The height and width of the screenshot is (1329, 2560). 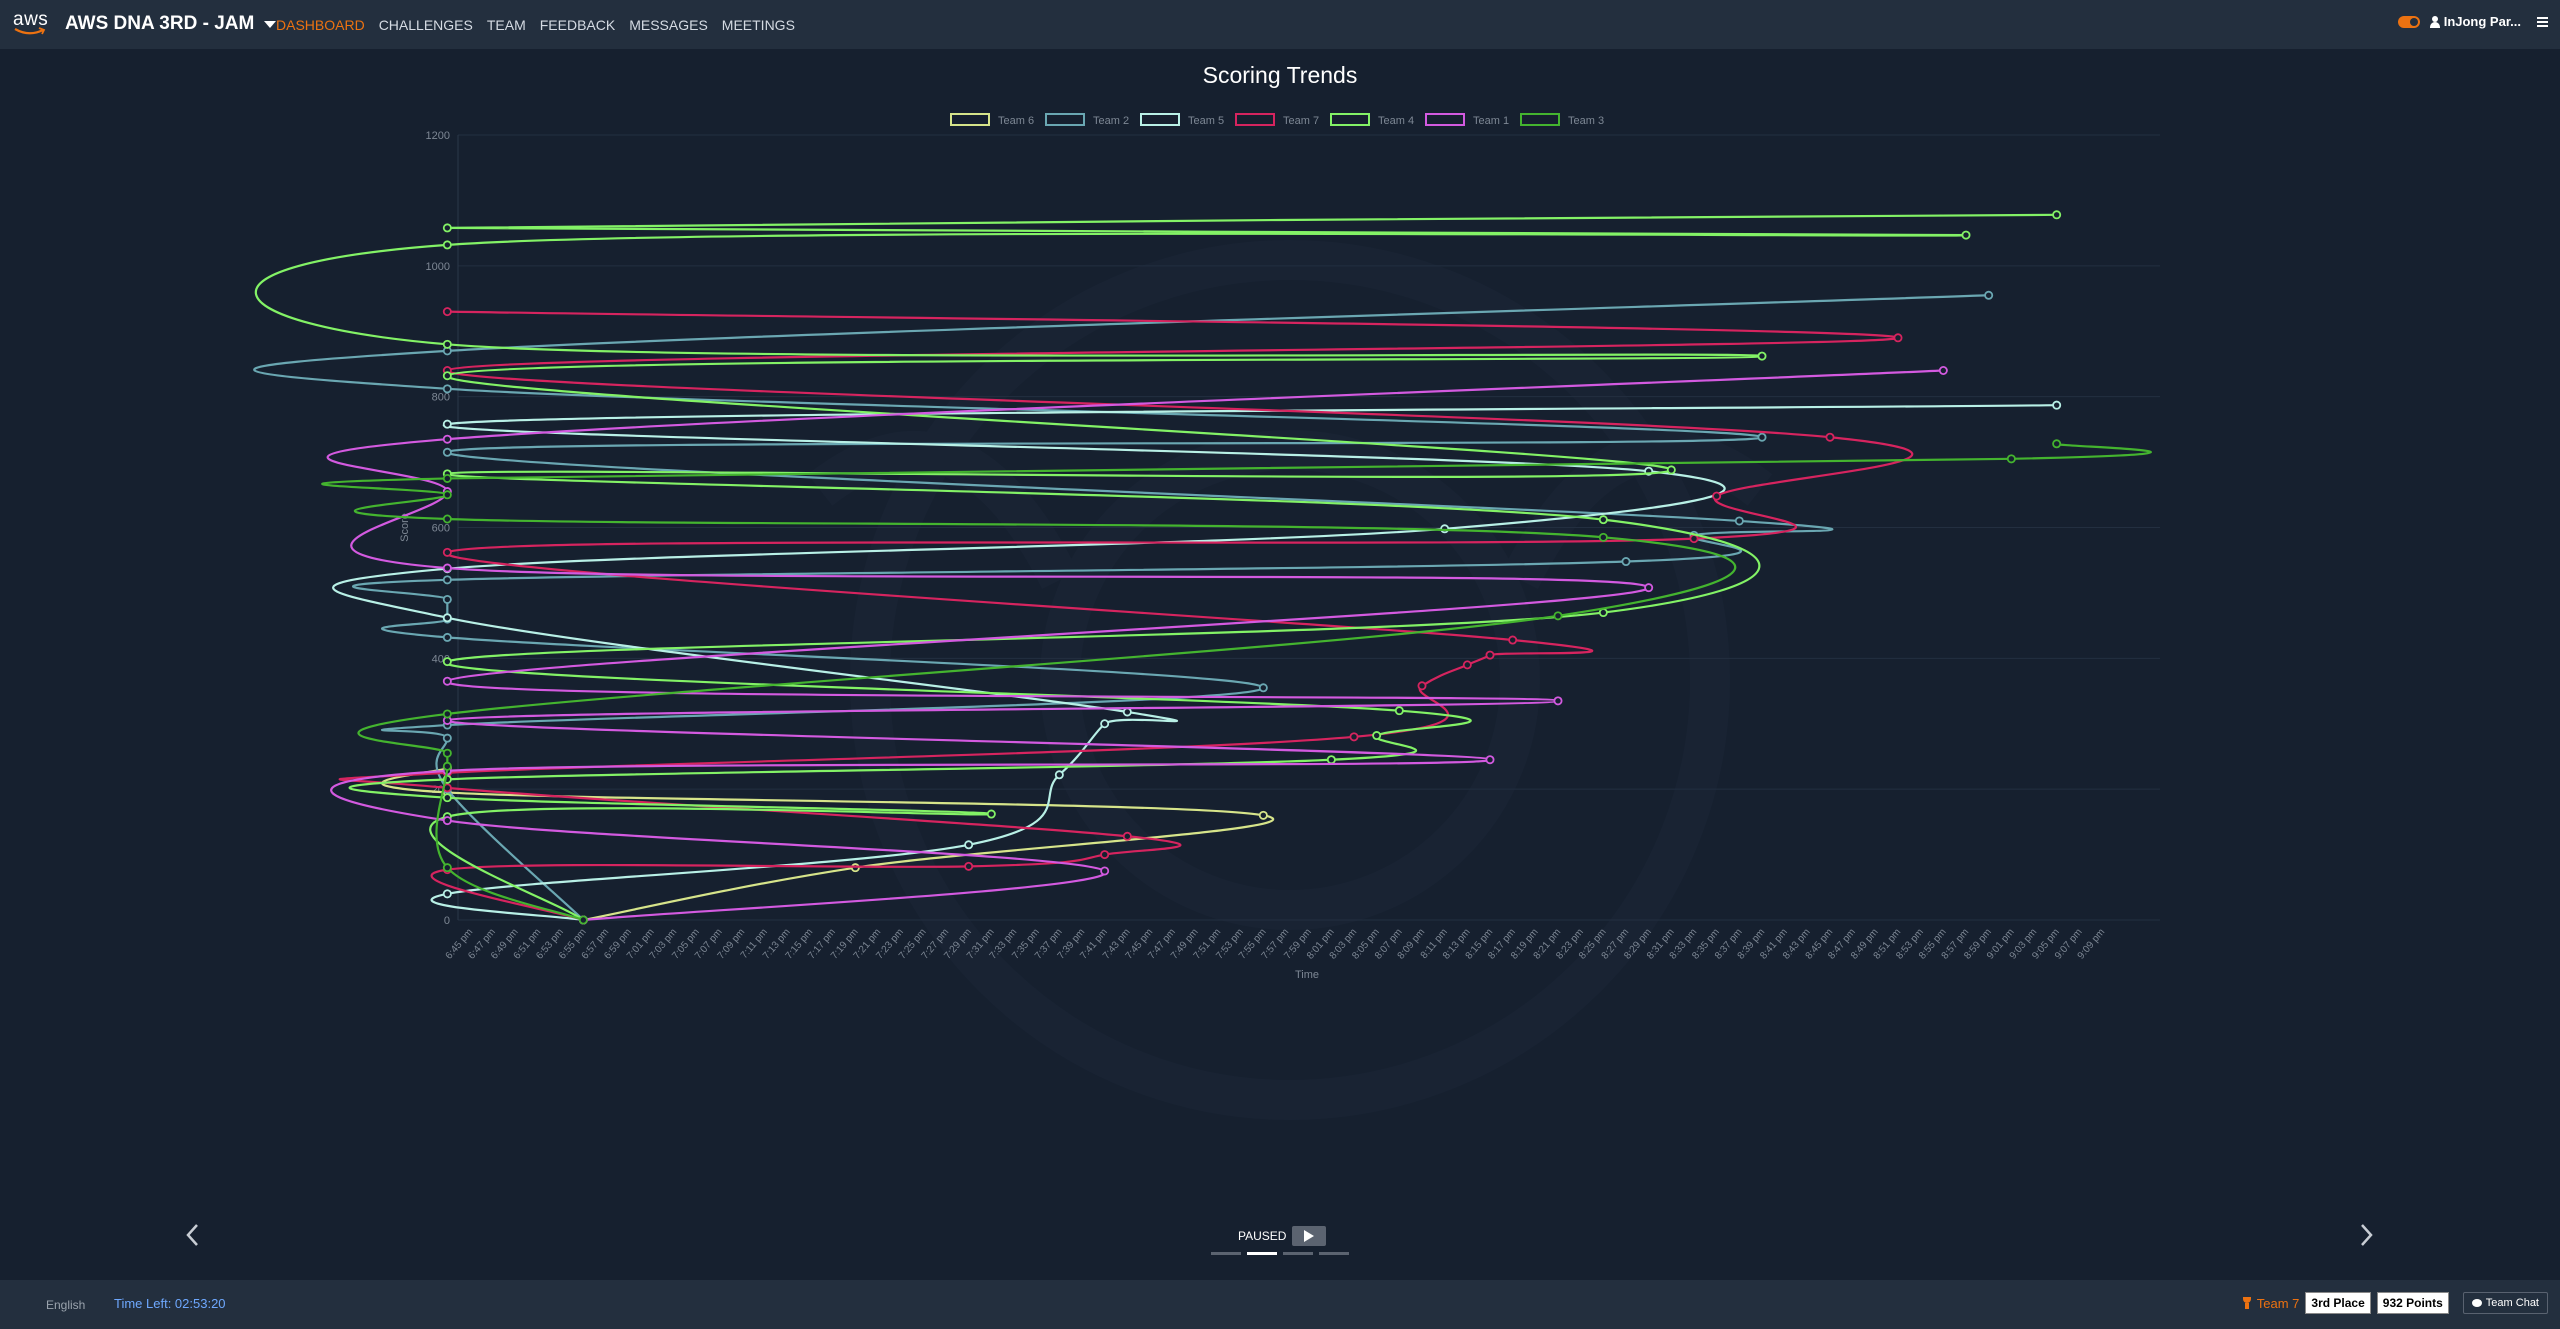 What do you see at coordinates (758, 25) in the screenshot?
I see `nav-meetings: MEETINGS` at bounding box center [758, 25].